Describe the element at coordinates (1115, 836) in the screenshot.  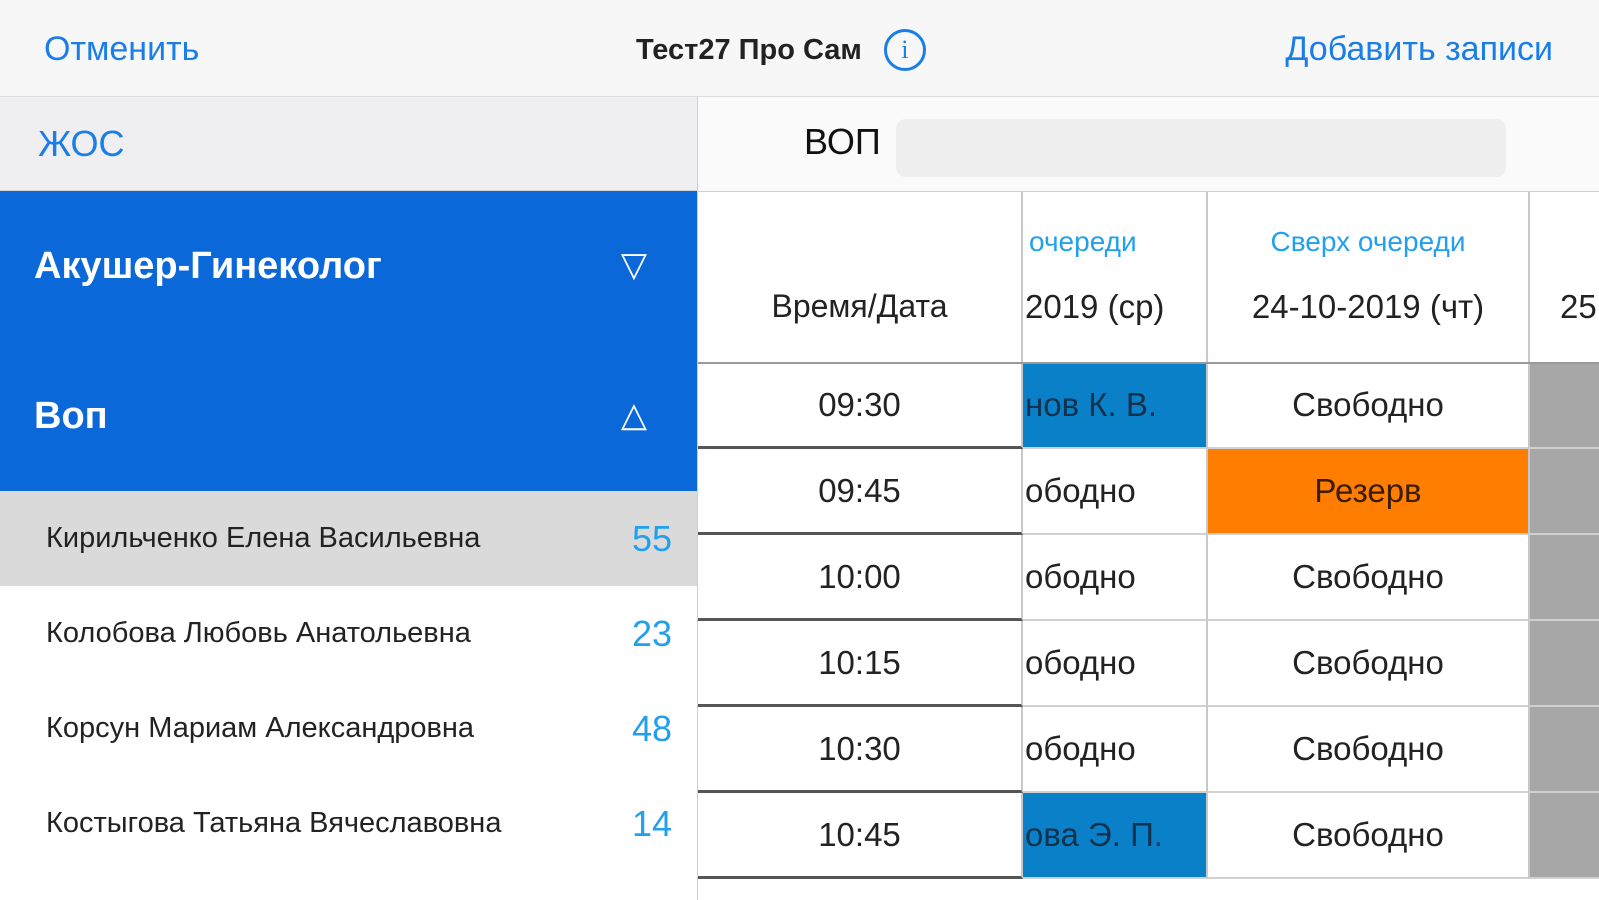
I see `booked-slot: ова Э. П.` at that location.